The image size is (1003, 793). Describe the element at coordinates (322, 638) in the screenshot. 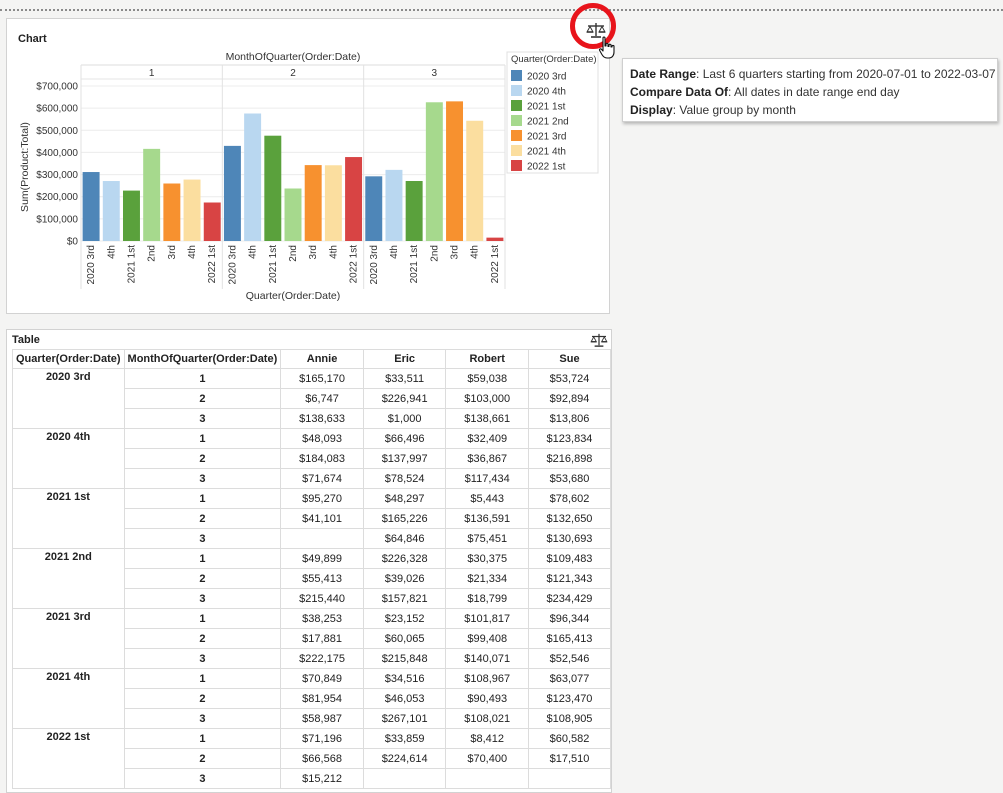

I see `value-cell: $17,881` at that location.